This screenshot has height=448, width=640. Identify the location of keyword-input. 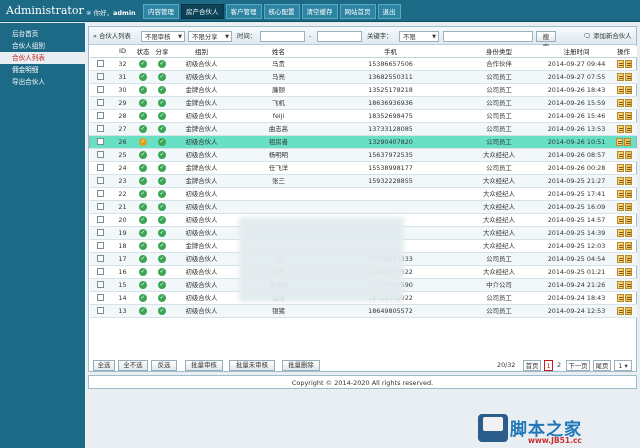
(488, 36).